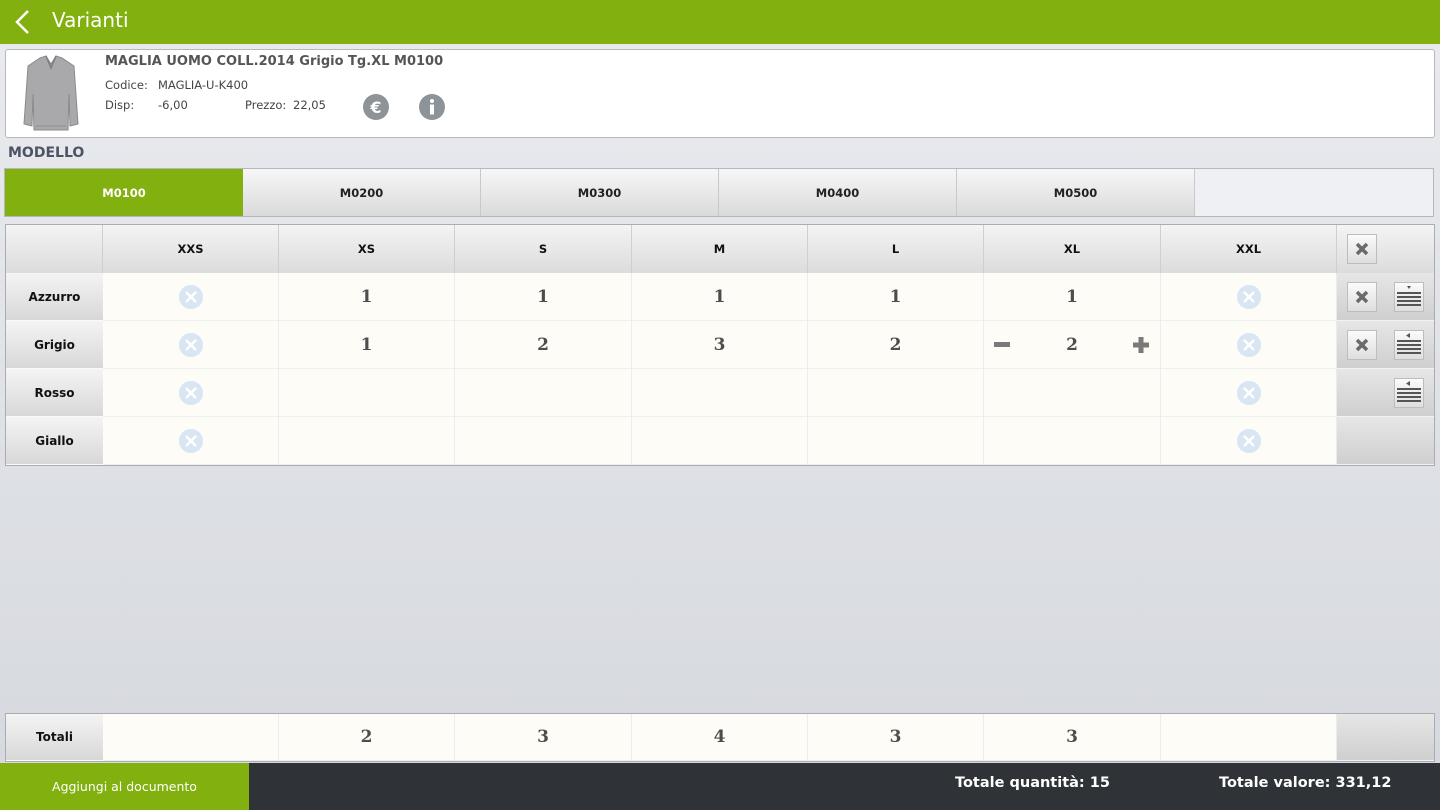 This screenshot has width=1440, height=810. What do you see at coordinates (367, 249) in the screenshot?
I see `size-header-xs: XS` at bounding box center [367, 249].